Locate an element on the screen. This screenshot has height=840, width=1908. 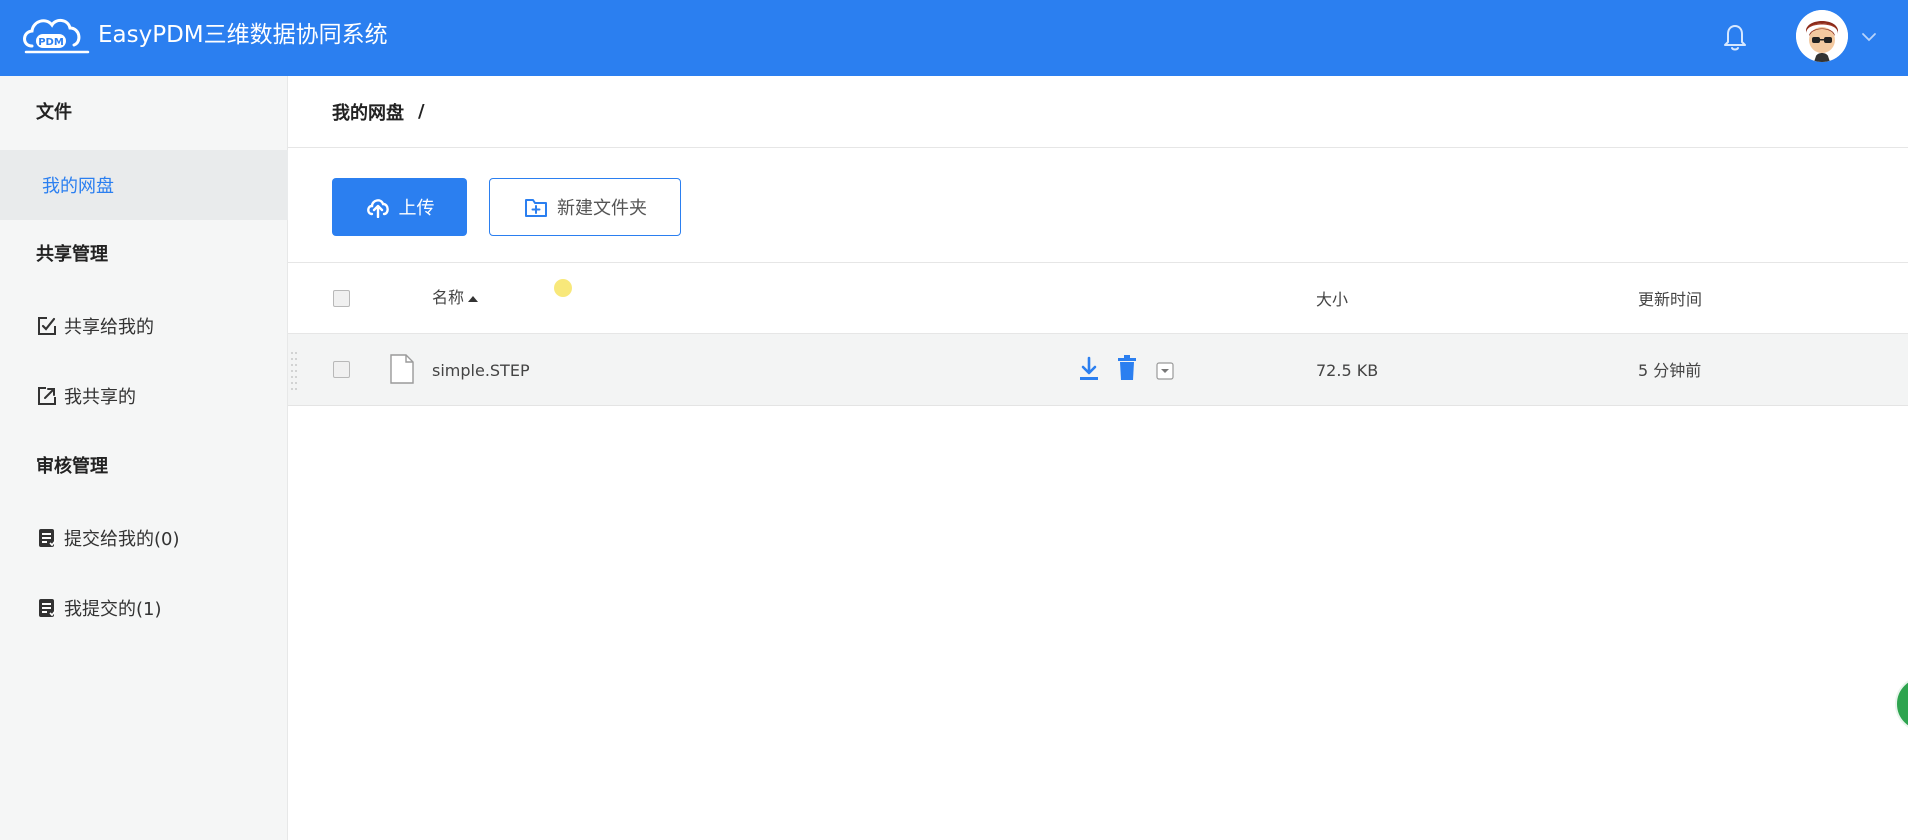
sidebar-item-my-submissions: 我提交的(1) is located at coordinates (144, 608).